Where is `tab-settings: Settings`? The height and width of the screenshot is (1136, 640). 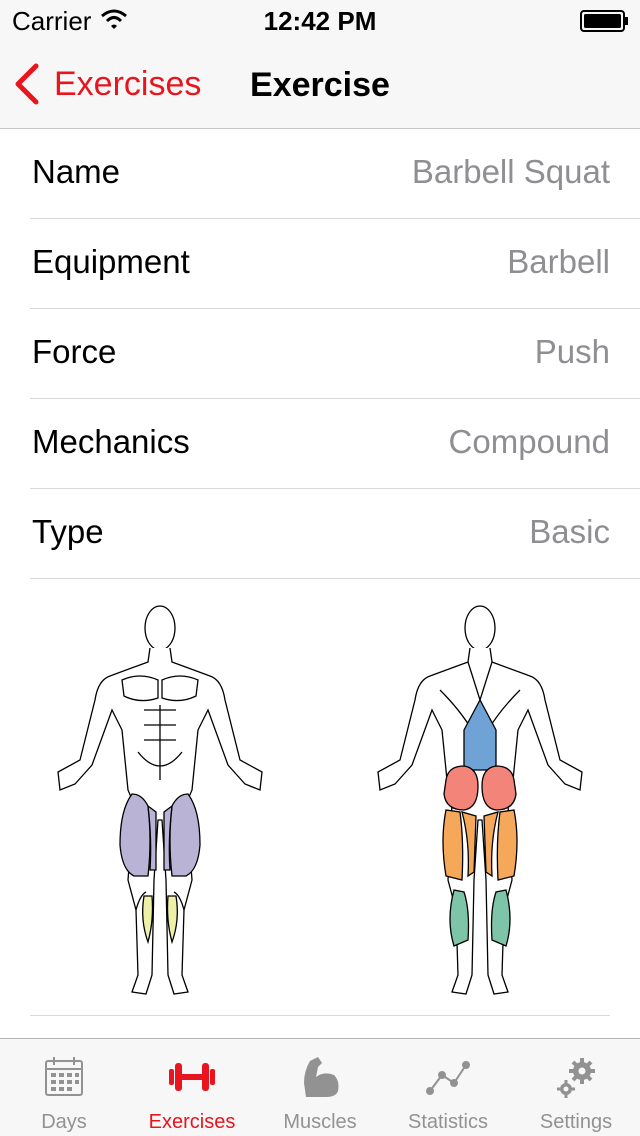 tab-settings: Settings is located at coordinates (576, 1087).